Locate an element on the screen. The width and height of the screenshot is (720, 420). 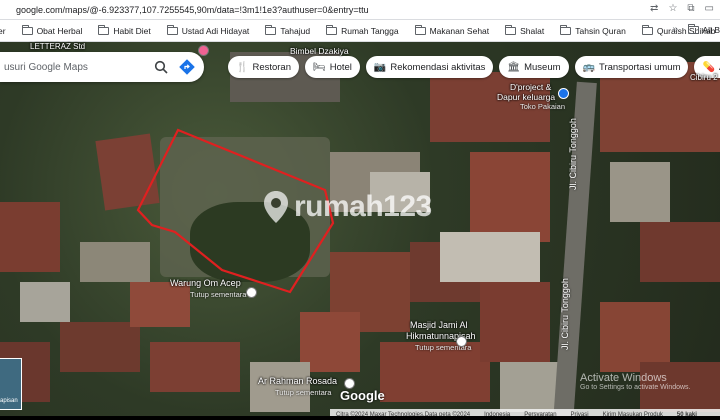
fork-knife-icon: 🍴 is located at coordinates (242, 67).